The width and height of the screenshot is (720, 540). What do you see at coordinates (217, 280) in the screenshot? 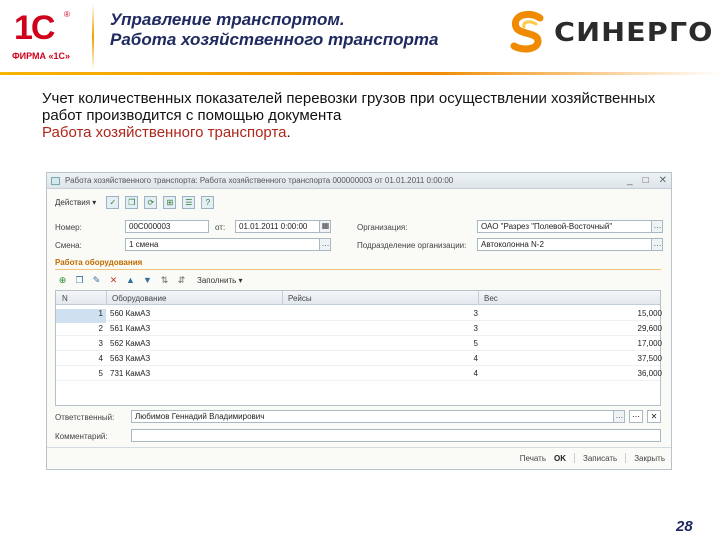
I see `fill-menu-label: Заполнить` at bounding box center [217, 280].